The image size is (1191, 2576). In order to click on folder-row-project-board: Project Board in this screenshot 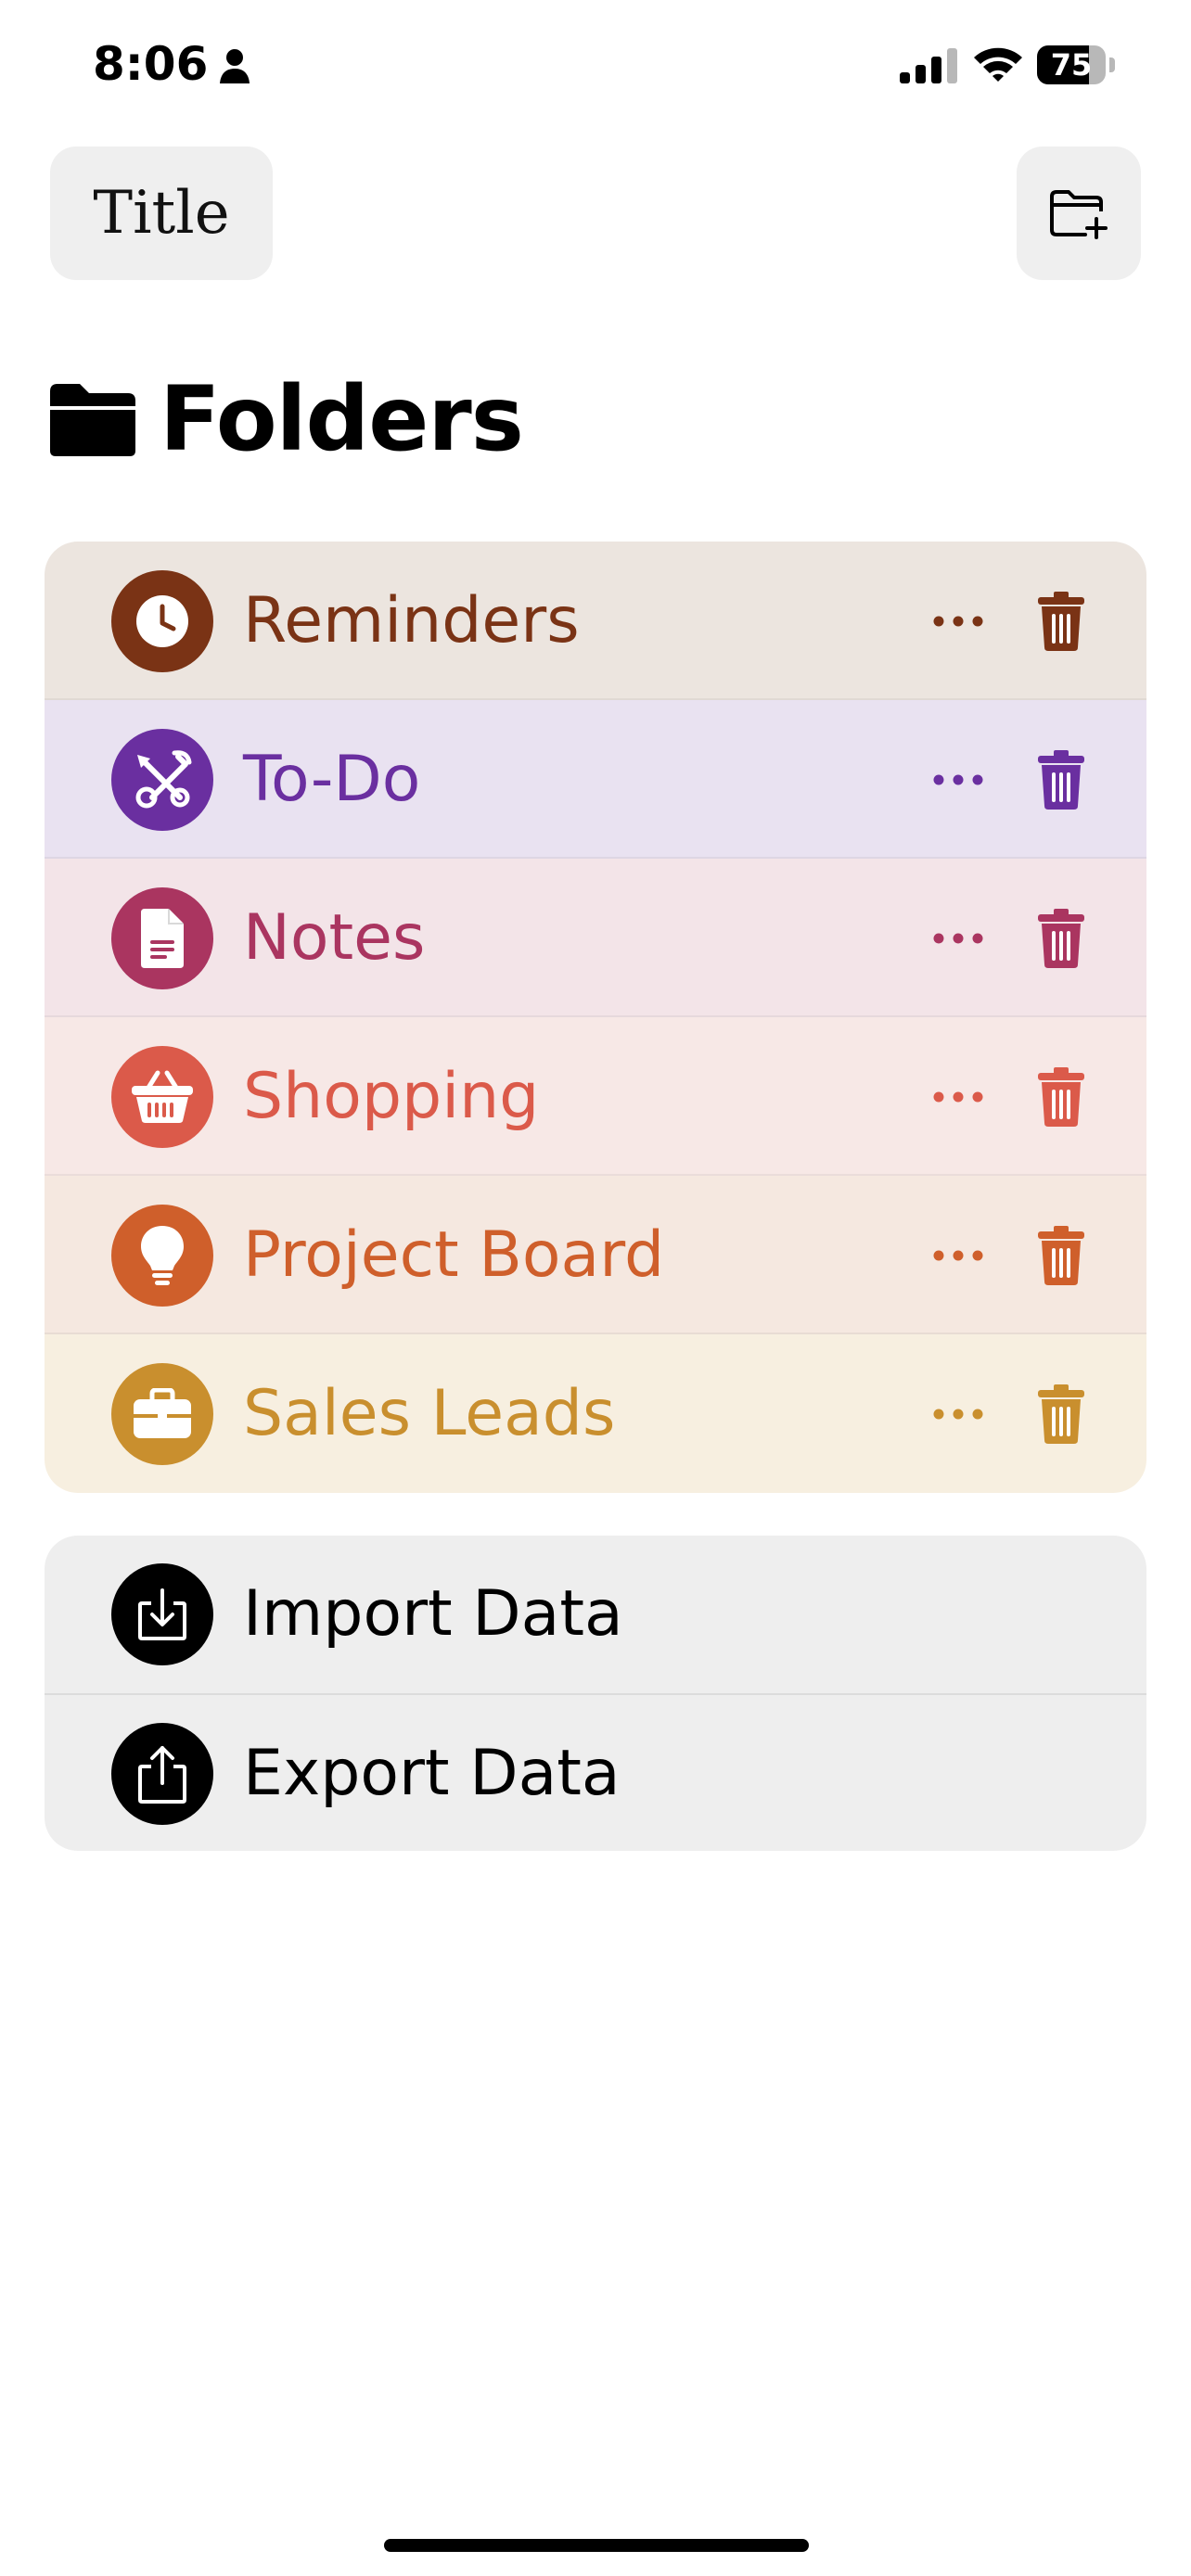, I will do `click(595, 1255)`.